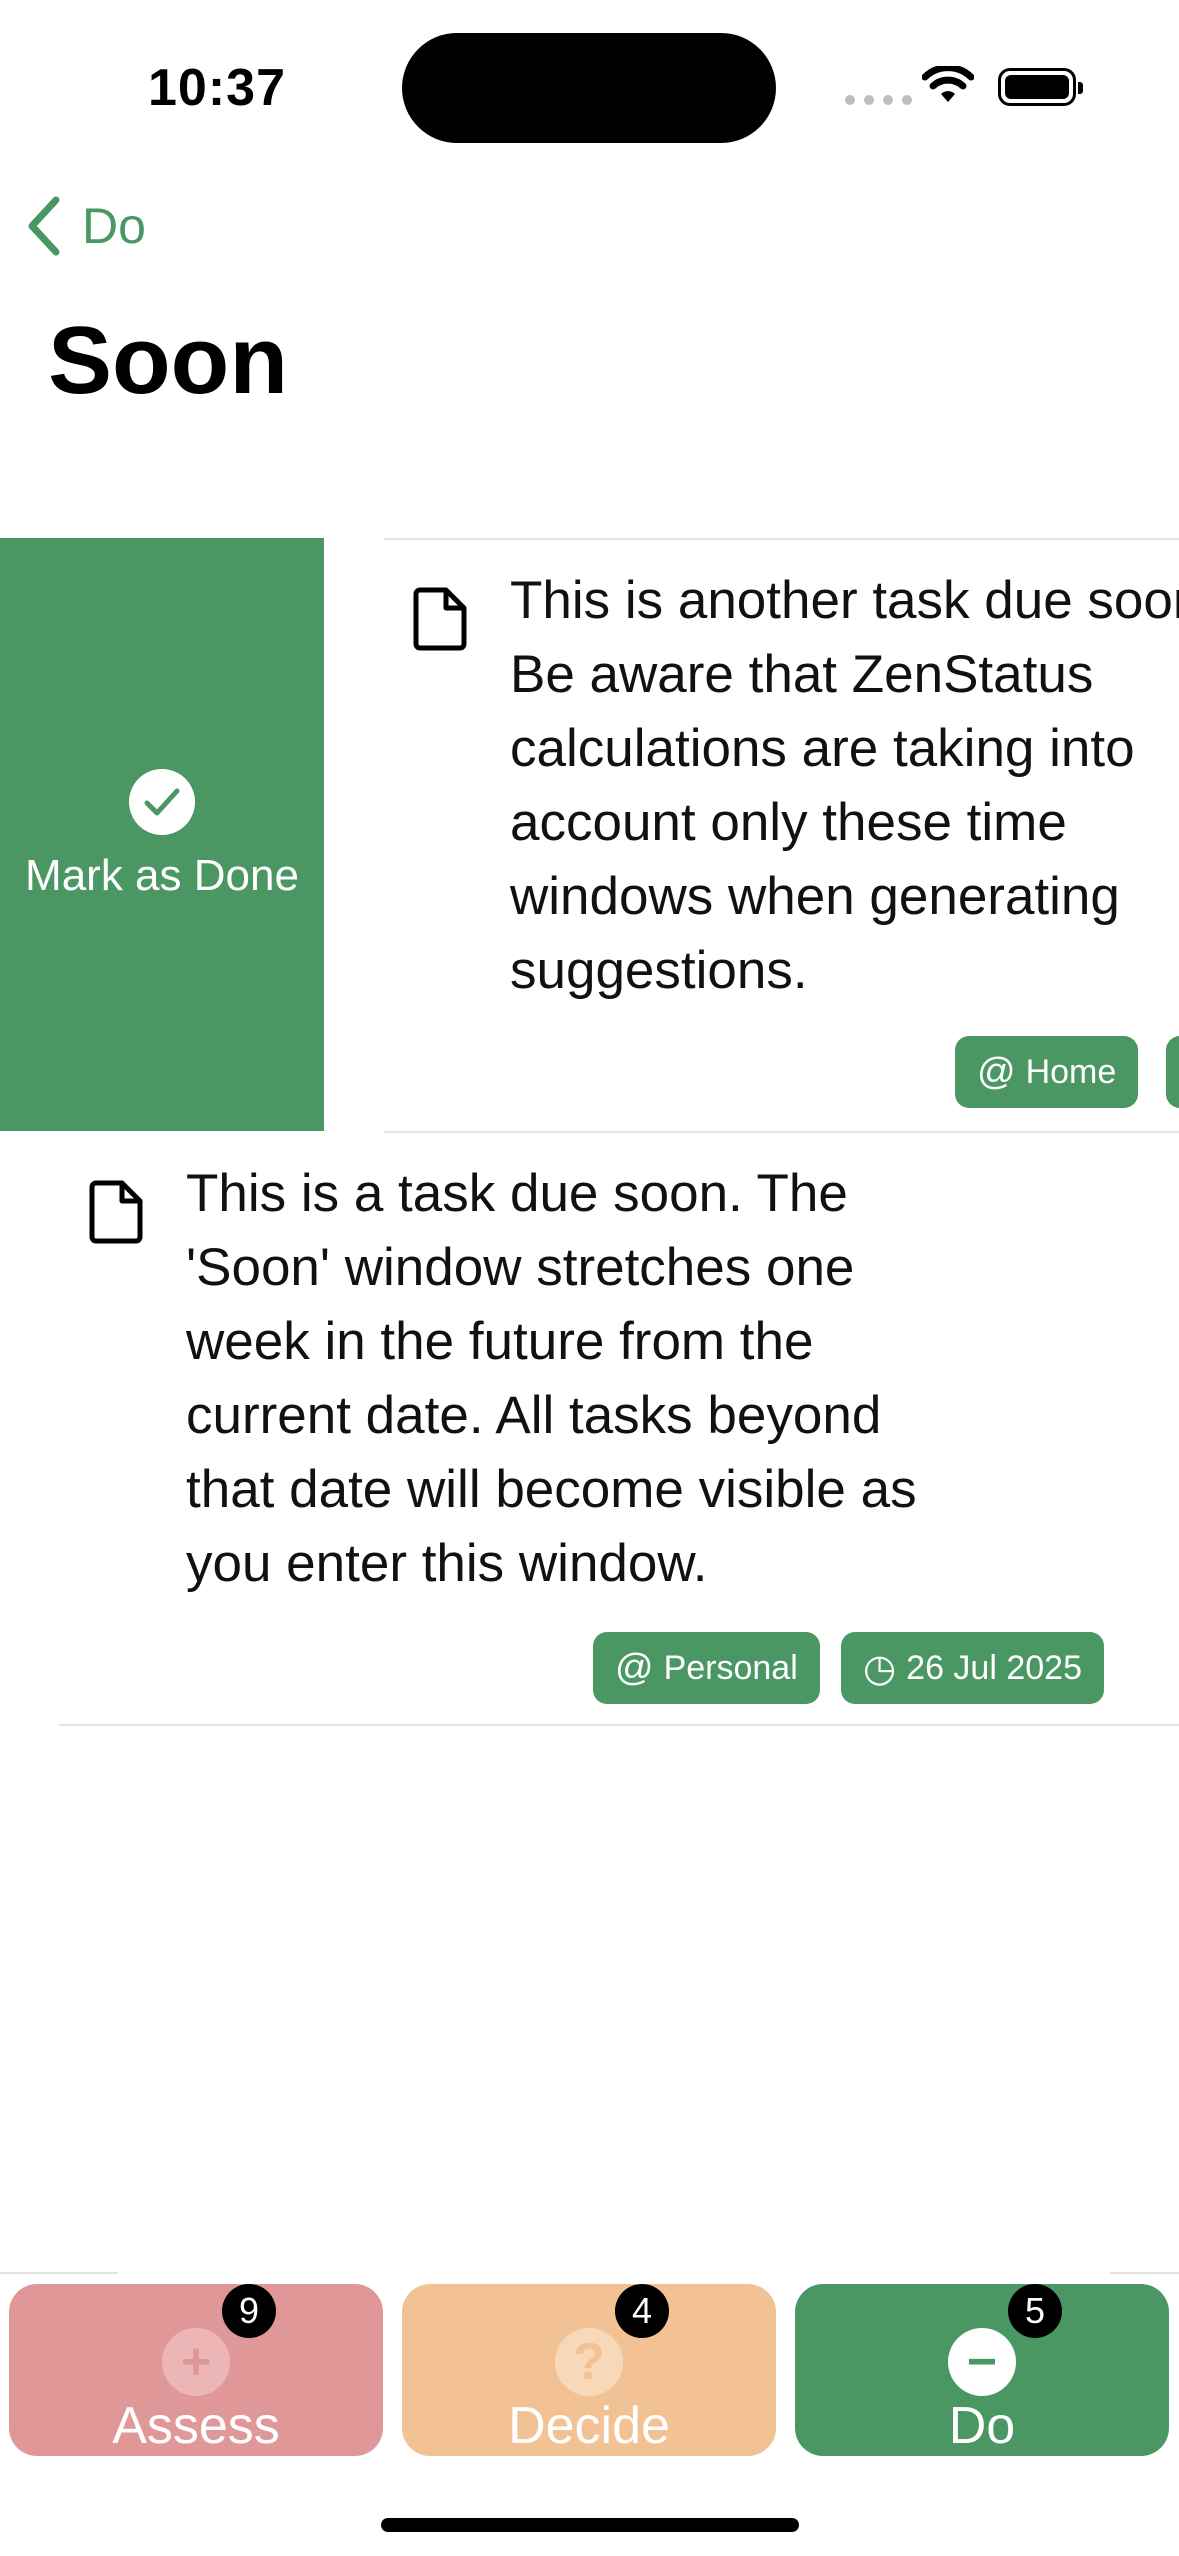 The image size is (1179, 2556). I want to click on tab-do: − Do, so click(982, 2370).